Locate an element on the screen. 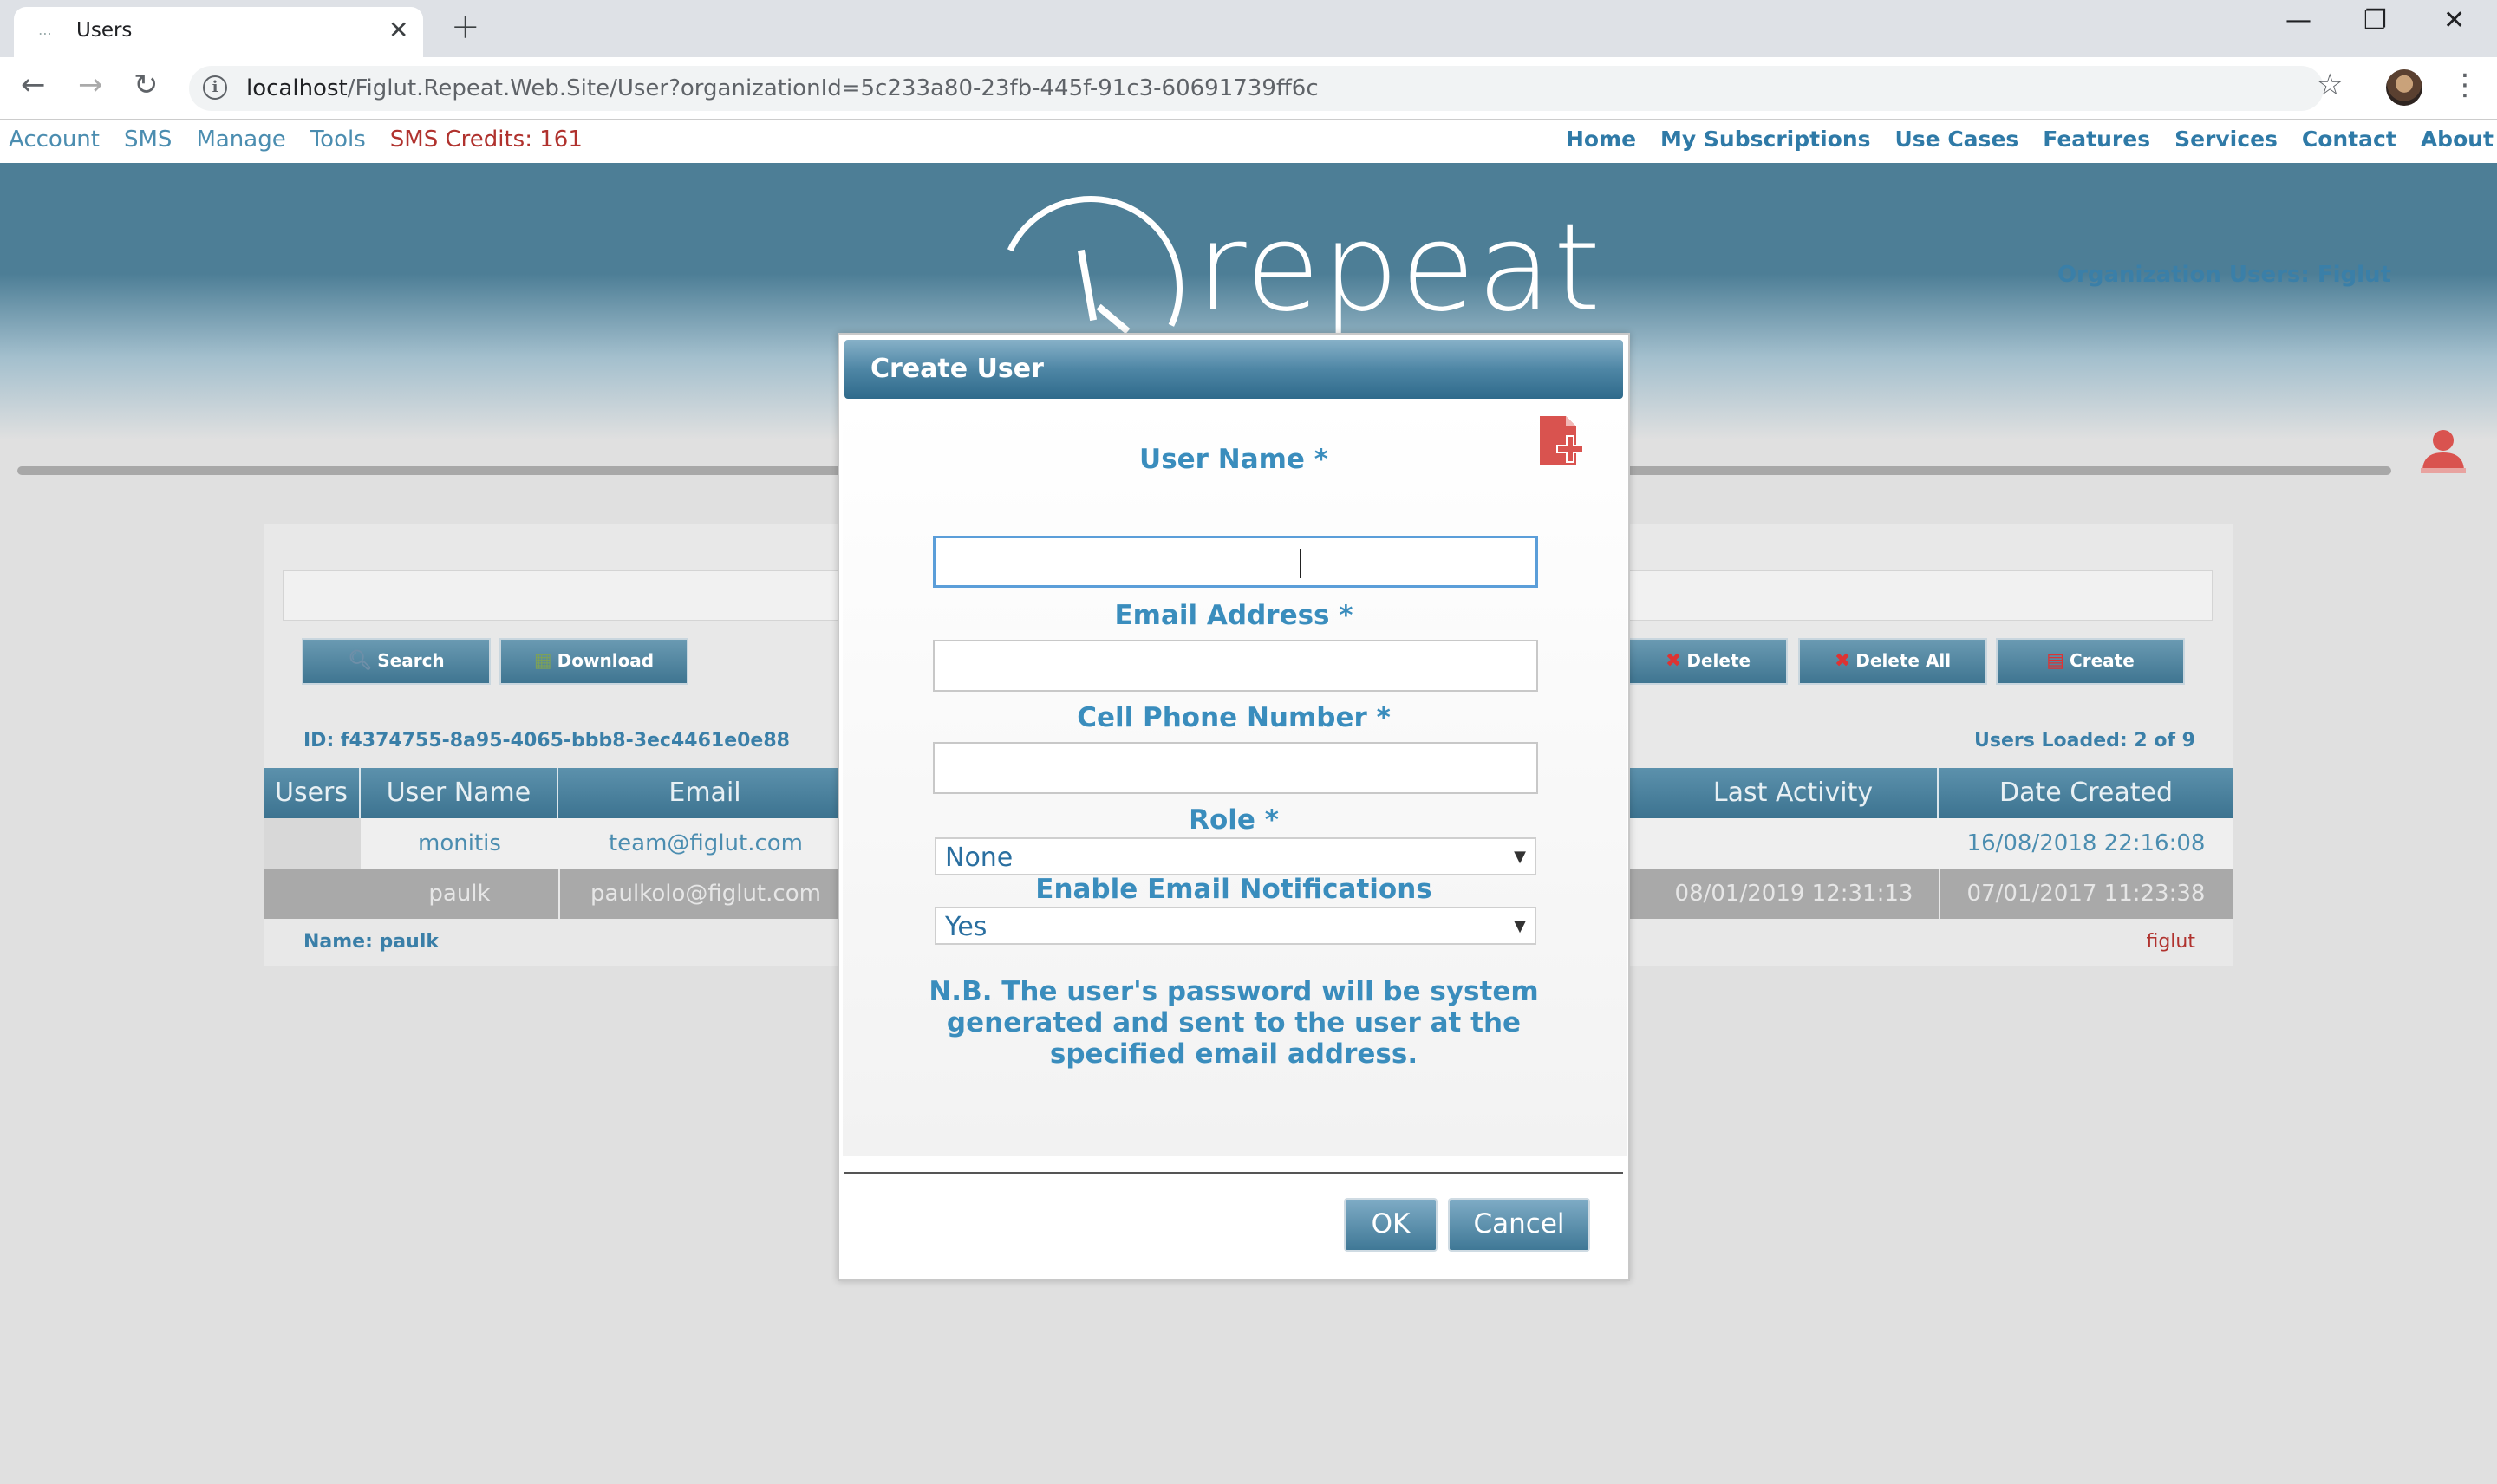  delete-all-button: ✖ Delete All is located at coordinates (1892, 661).